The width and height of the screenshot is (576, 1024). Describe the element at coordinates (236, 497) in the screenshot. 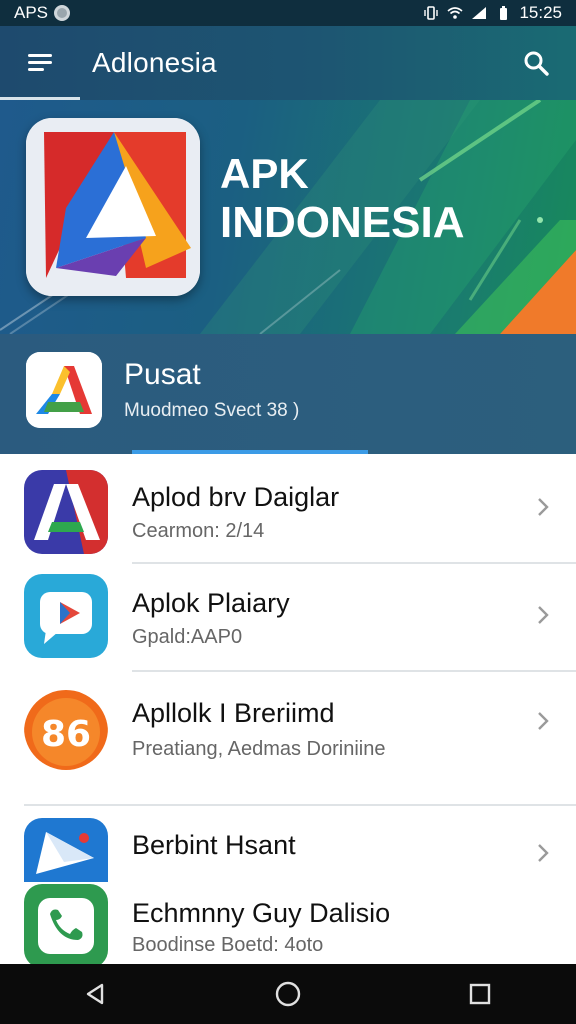

I see `app-name: Aplod brv Daiglar` at that location.